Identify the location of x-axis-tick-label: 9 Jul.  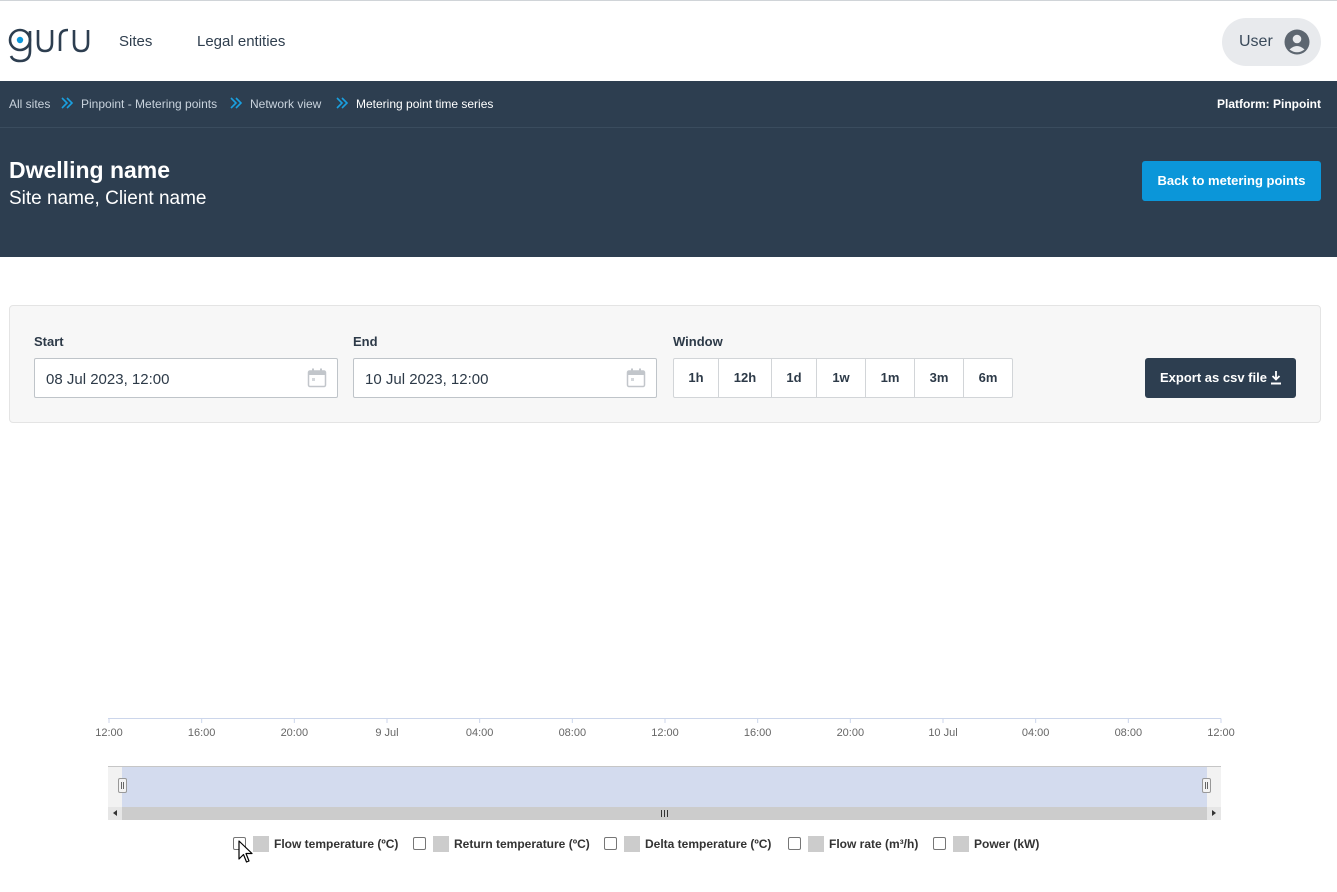
(386, 733).